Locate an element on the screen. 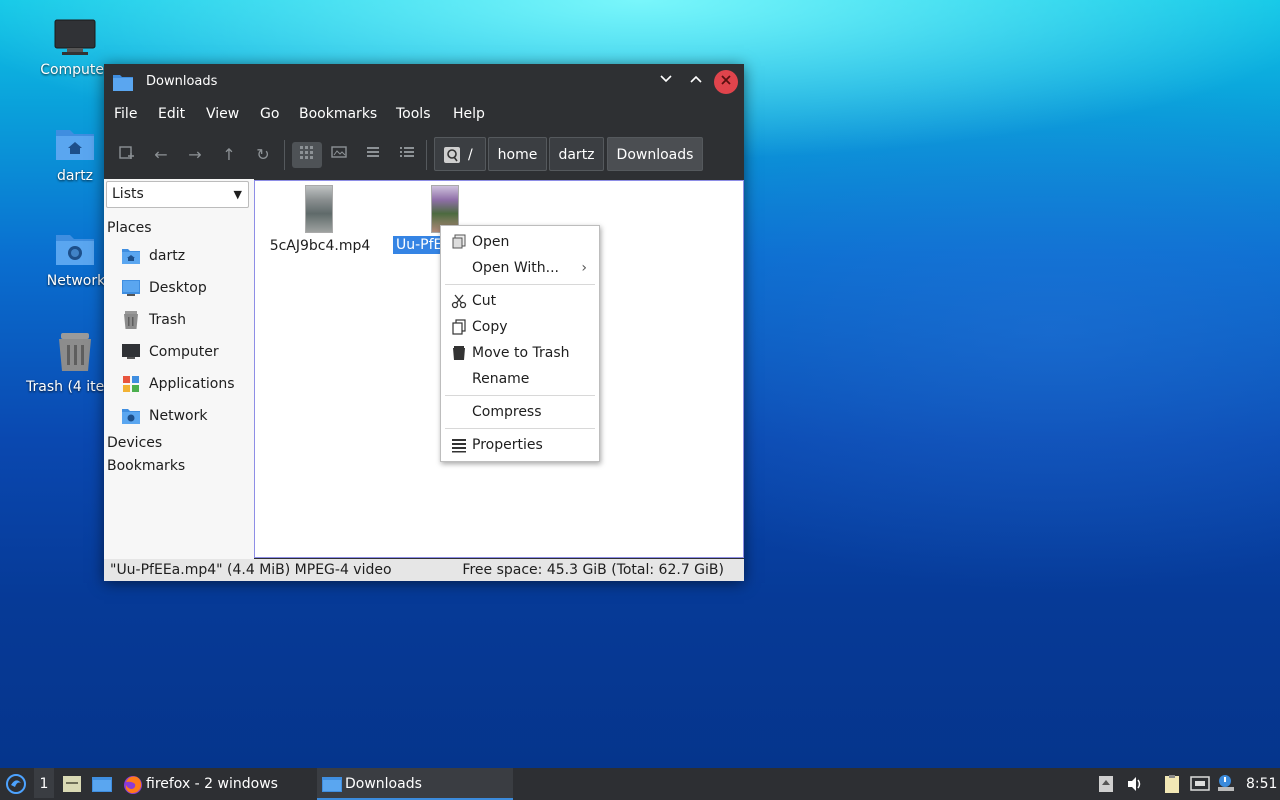 Image resolution: width=1280 pixels, height=800 pixels. toolbar: ← → ↑ ↻ / home dartz Downloads is located at coordinates (424, 155).